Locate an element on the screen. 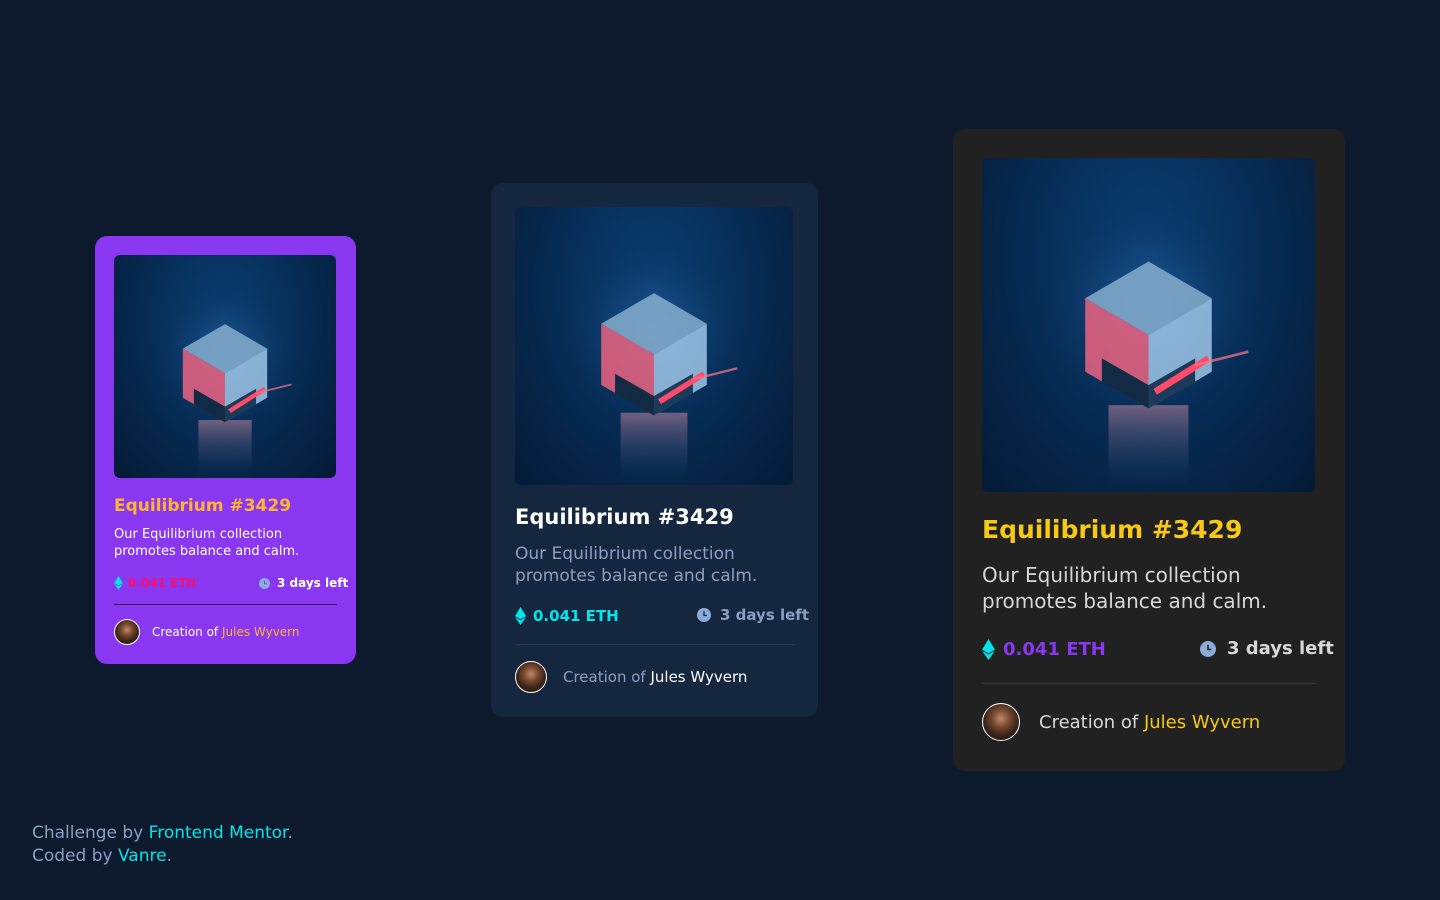 Image resolution: width=1440 pixels, height=900 pixels. author-link: Vanre is located at coordinates (142, 856).